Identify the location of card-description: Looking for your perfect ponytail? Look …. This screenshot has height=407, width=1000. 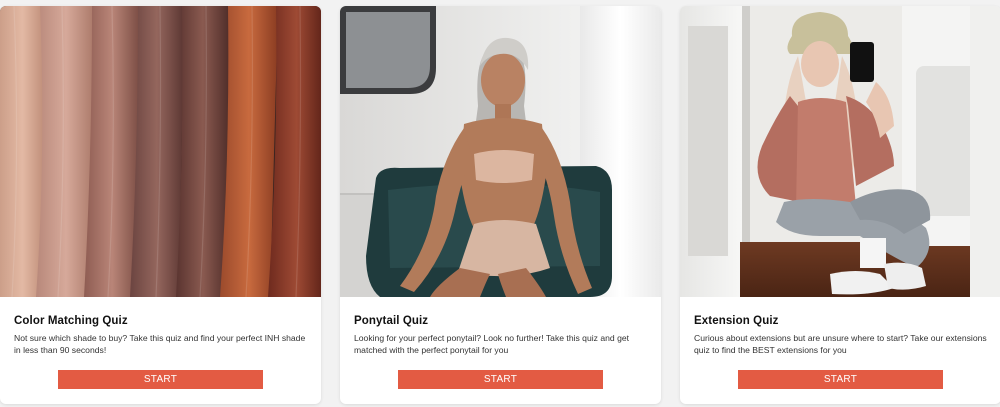
(492, 344).